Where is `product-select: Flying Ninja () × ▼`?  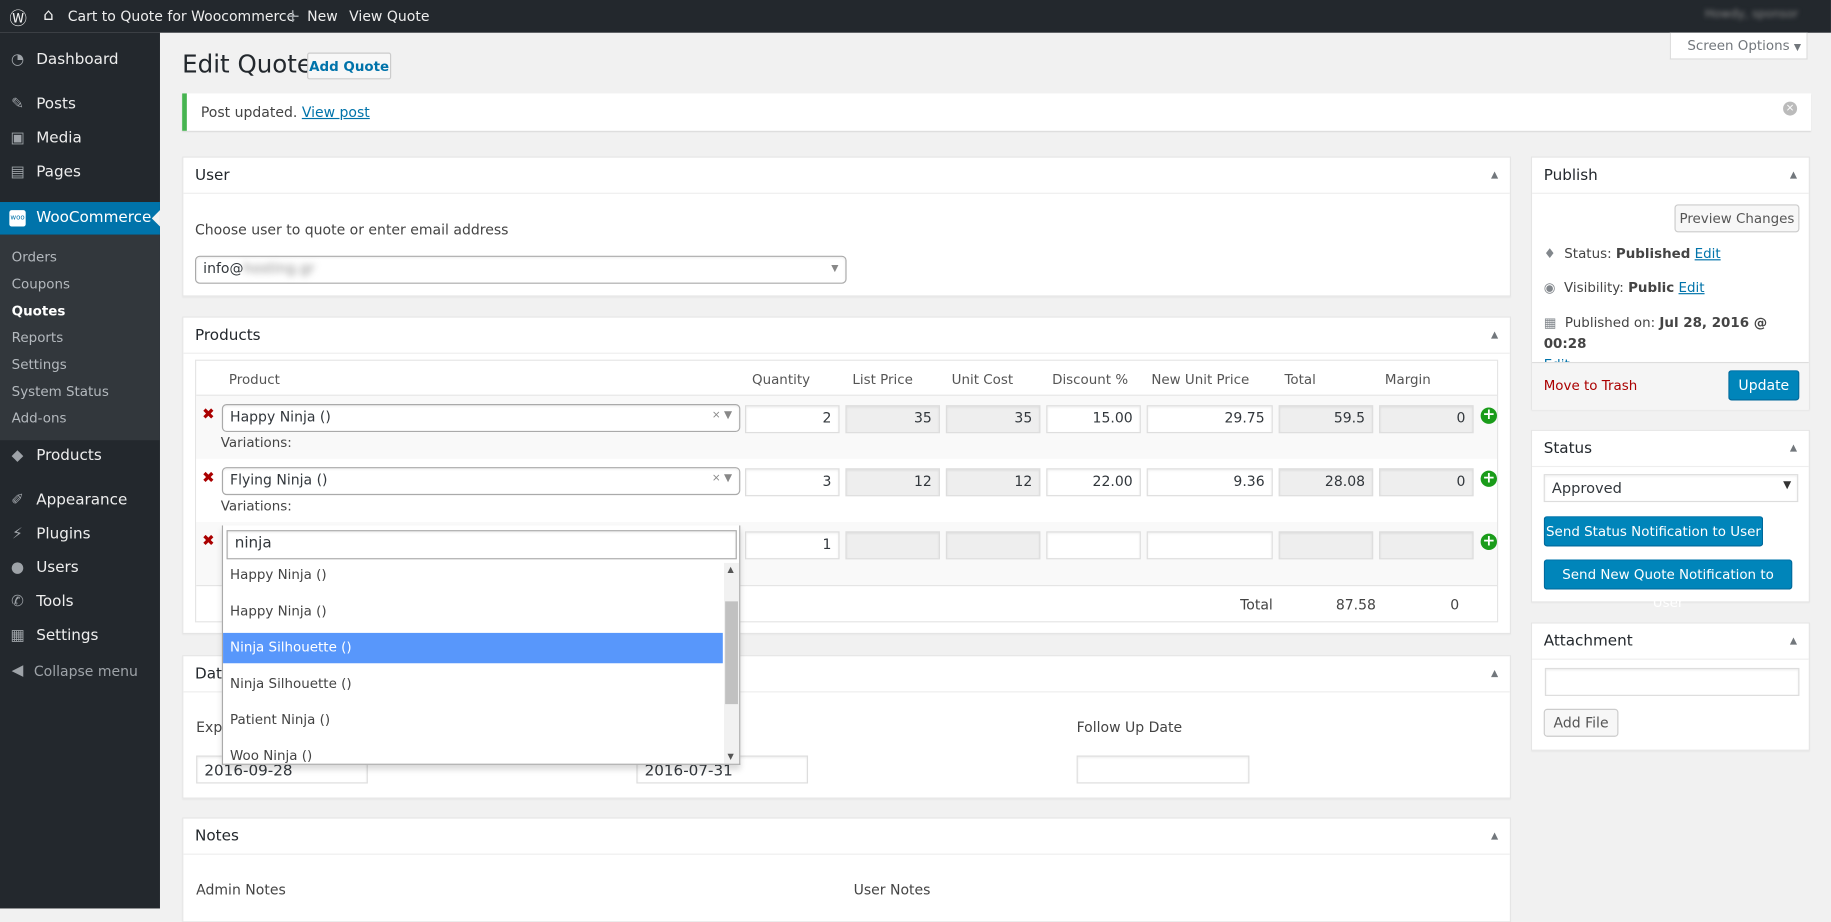
product-select: Flying Ninja () × ▼ is located at coordinates (481, 481).